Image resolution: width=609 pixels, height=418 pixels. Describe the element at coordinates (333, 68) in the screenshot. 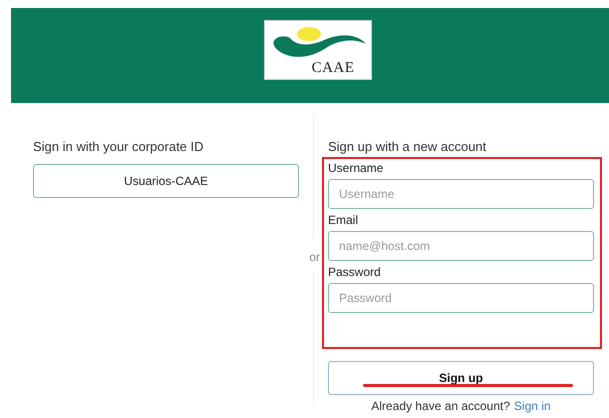

I see `logo-text: CAAE` at that location.